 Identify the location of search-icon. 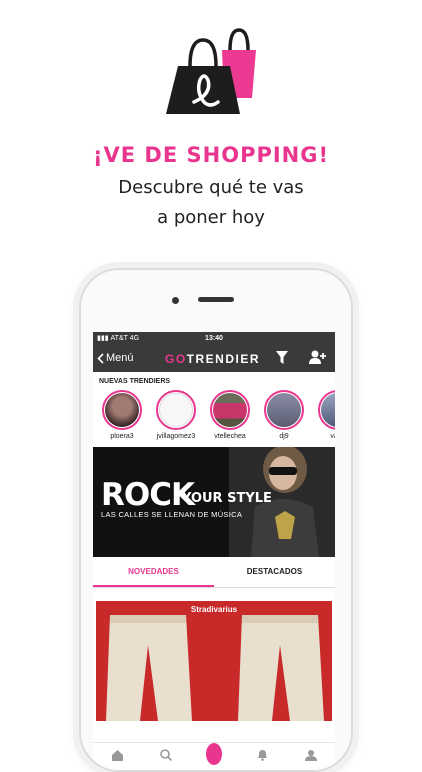
(166, 755).